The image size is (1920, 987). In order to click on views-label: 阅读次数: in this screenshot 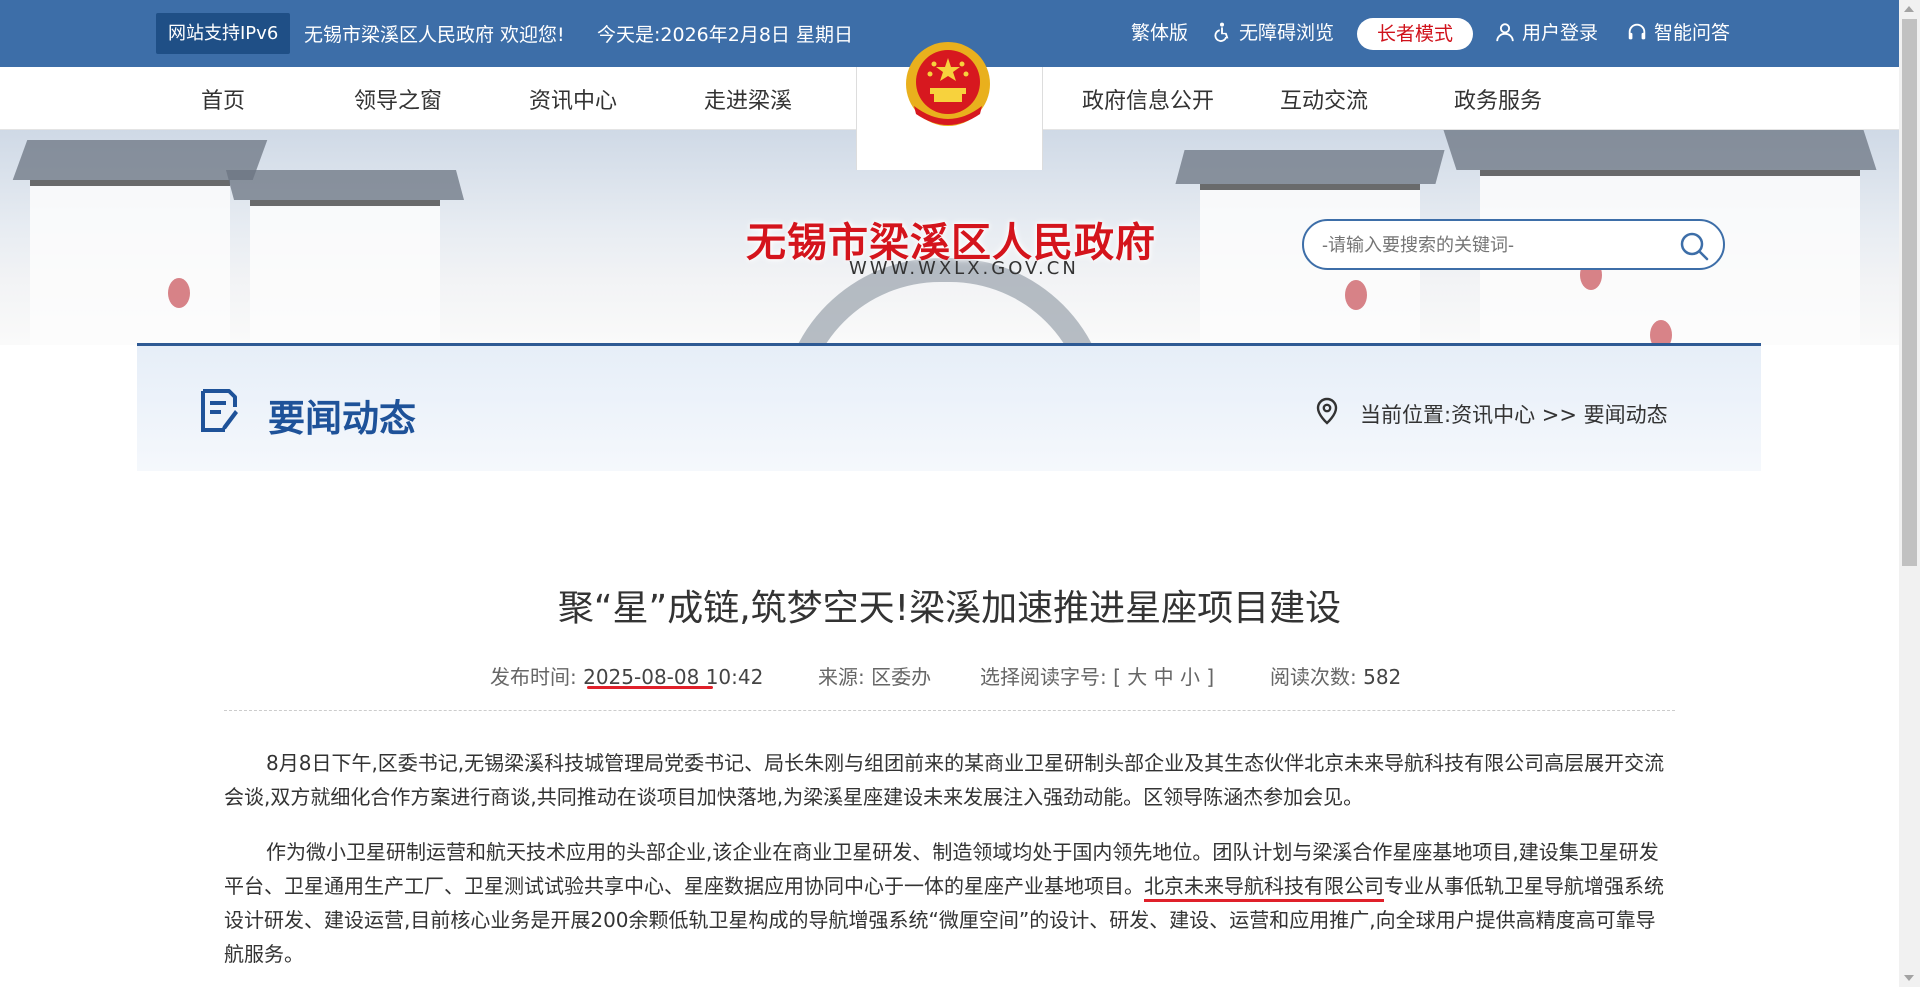, I will do `click(1313, 677)`.